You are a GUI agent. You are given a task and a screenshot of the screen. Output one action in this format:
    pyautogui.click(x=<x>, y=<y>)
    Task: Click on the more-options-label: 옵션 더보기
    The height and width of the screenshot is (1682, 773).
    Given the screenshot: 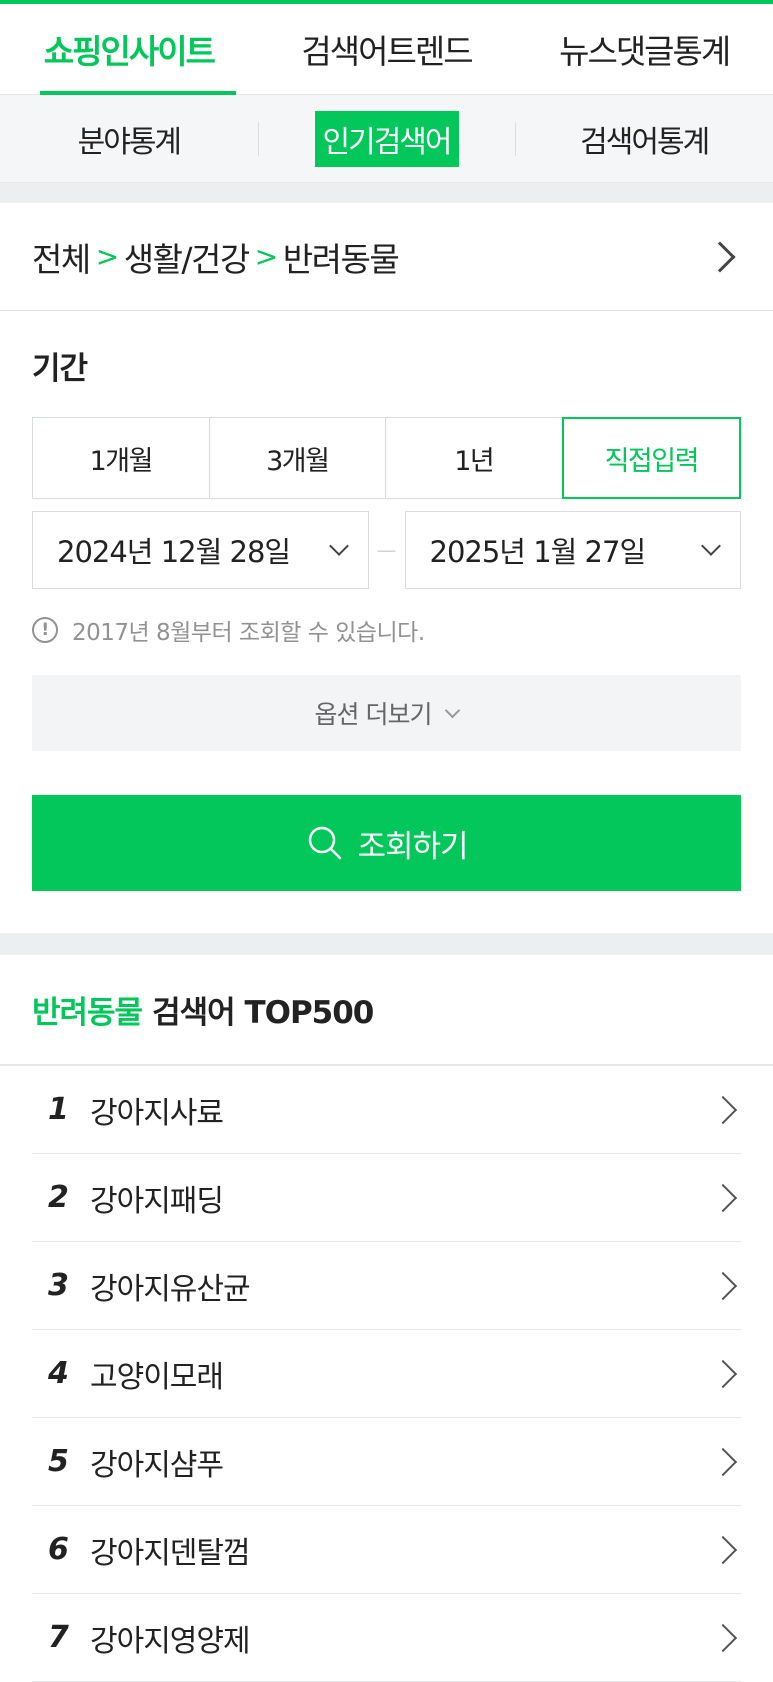 What is the action you would take?
    pyautogui.click(x=373, y=714)
    